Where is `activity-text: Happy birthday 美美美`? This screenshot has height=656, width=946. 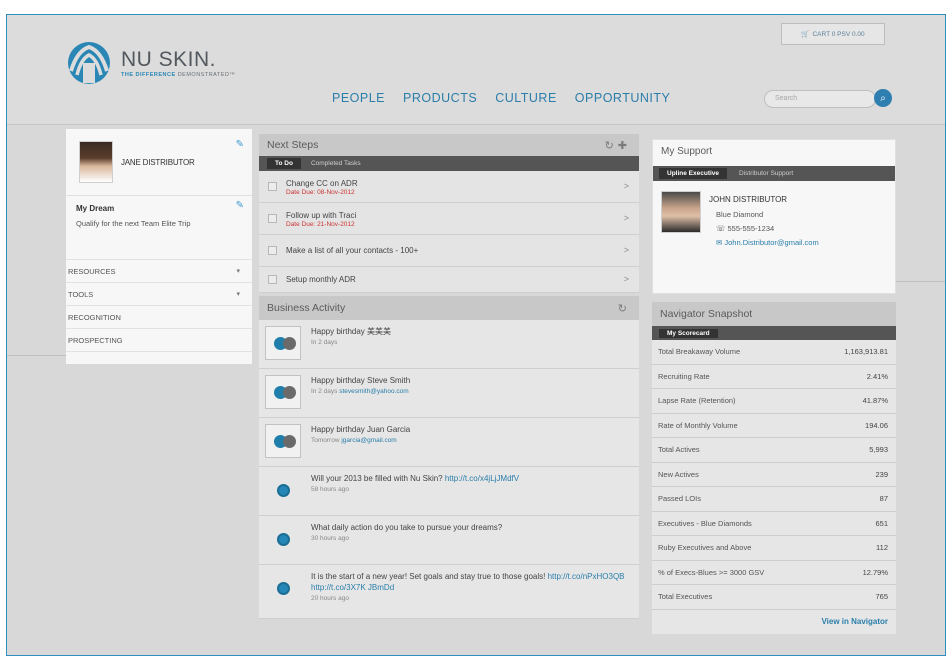 activity-text: Happy birthday 美美美 is located at coordinates (351, 331).